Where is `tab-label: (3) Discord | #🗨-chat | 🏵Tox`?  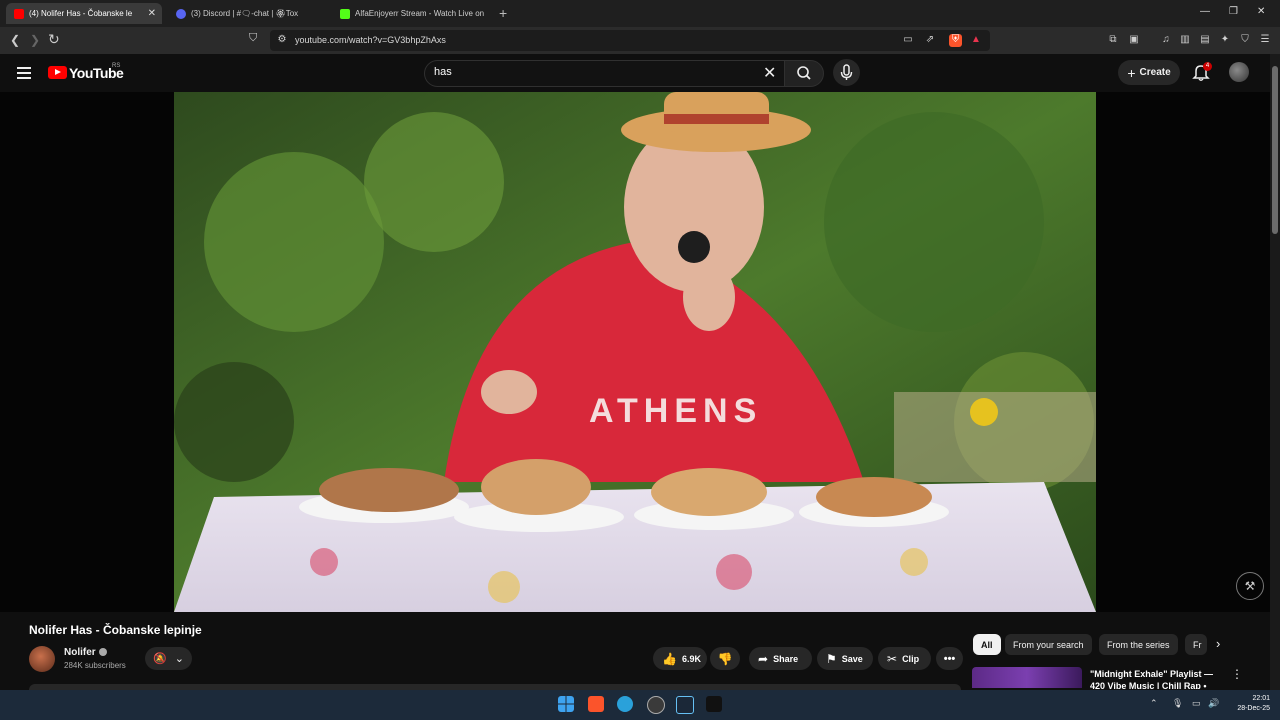 tab-label: (3) Discord | #🗨-chat | 🏵Tox is located at coordinates (245, 13).